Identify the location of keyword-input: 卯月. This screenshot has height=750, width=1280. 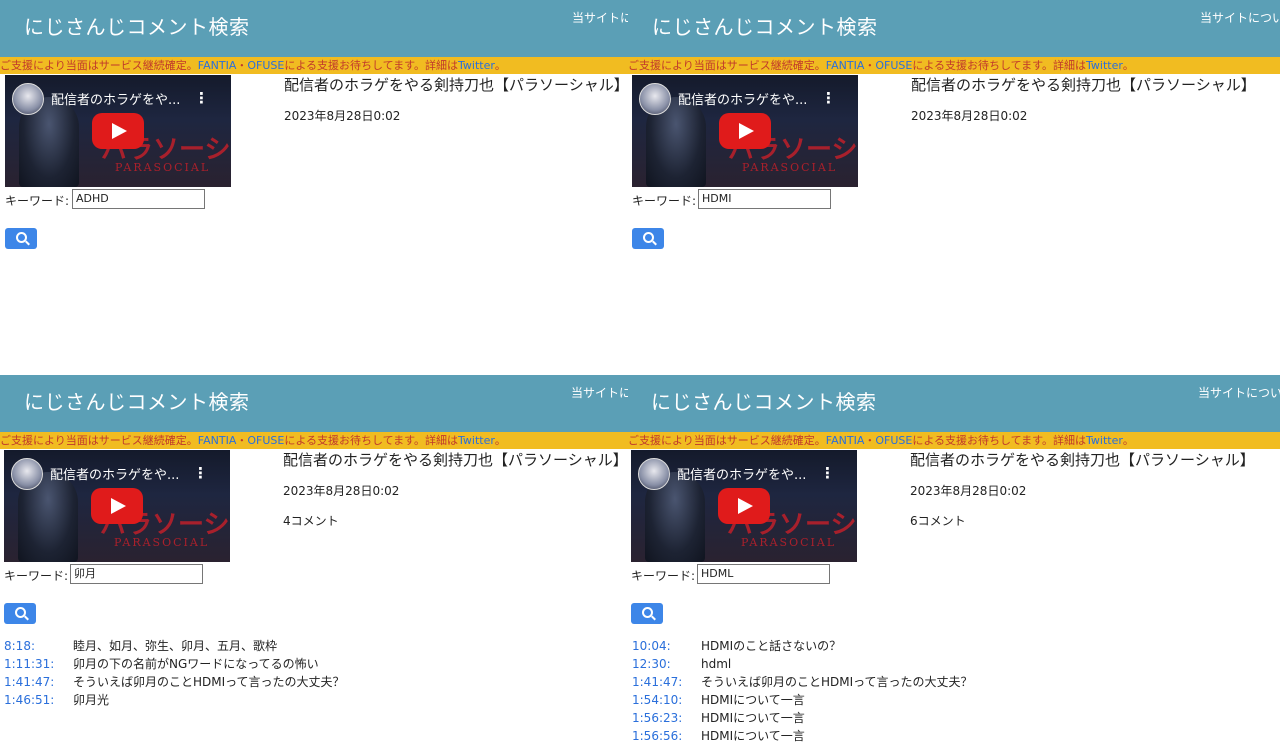
(136, 574).